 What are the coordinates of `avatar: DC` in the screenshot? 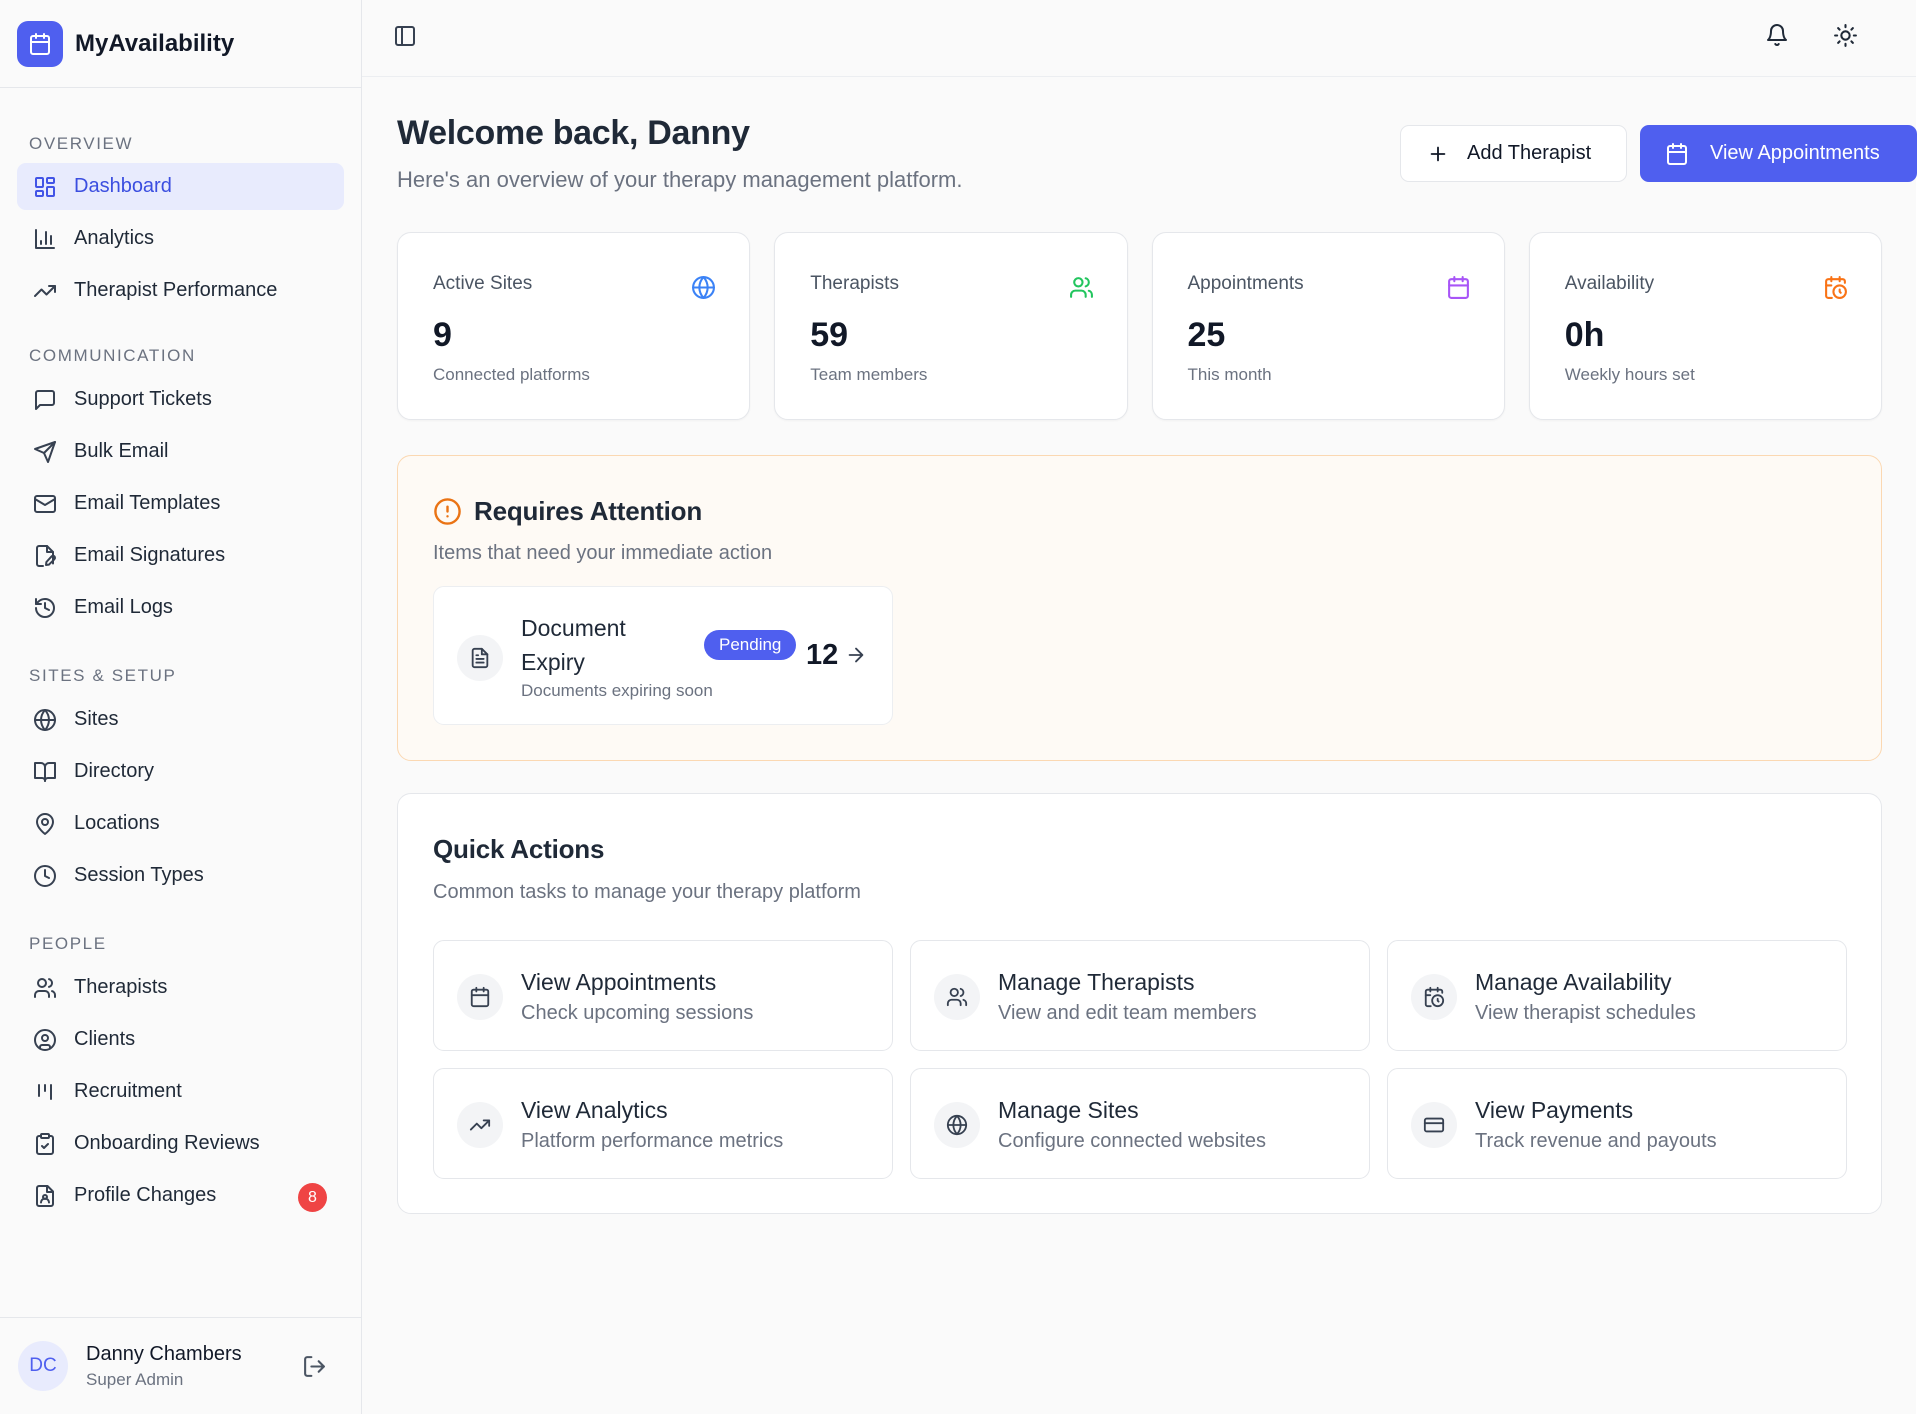 It's located at (43, 1366).